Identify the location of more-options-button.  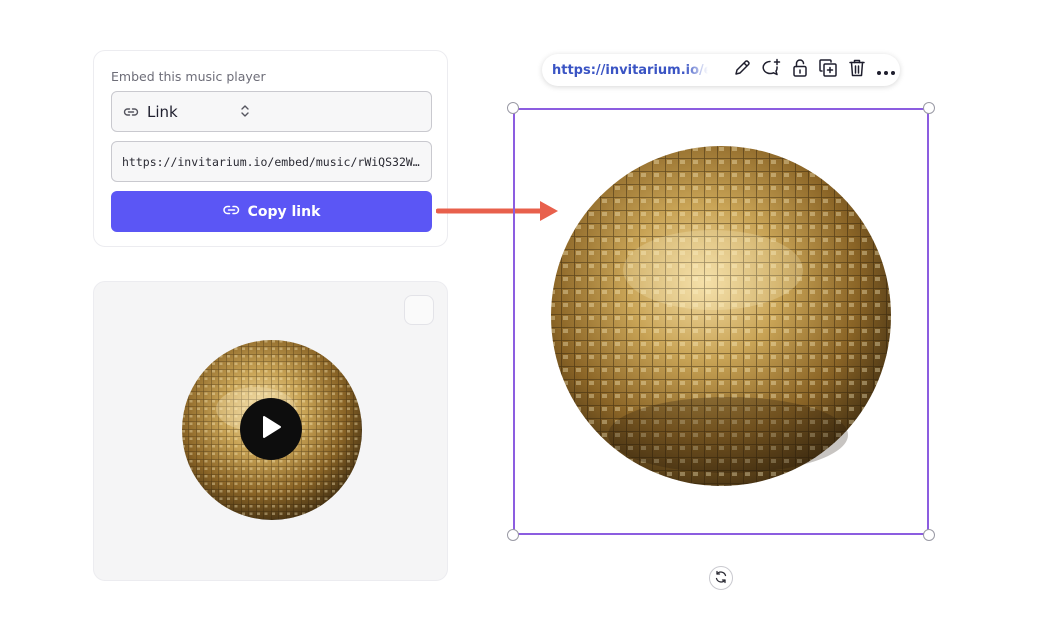
(885, 70).